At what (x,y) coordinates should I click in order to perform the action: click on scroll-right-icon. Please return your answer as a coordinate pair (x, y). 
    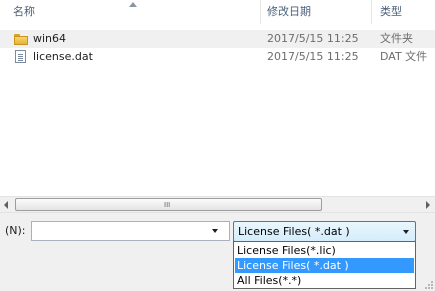
    Looking at the image, I should click on (428, 205).